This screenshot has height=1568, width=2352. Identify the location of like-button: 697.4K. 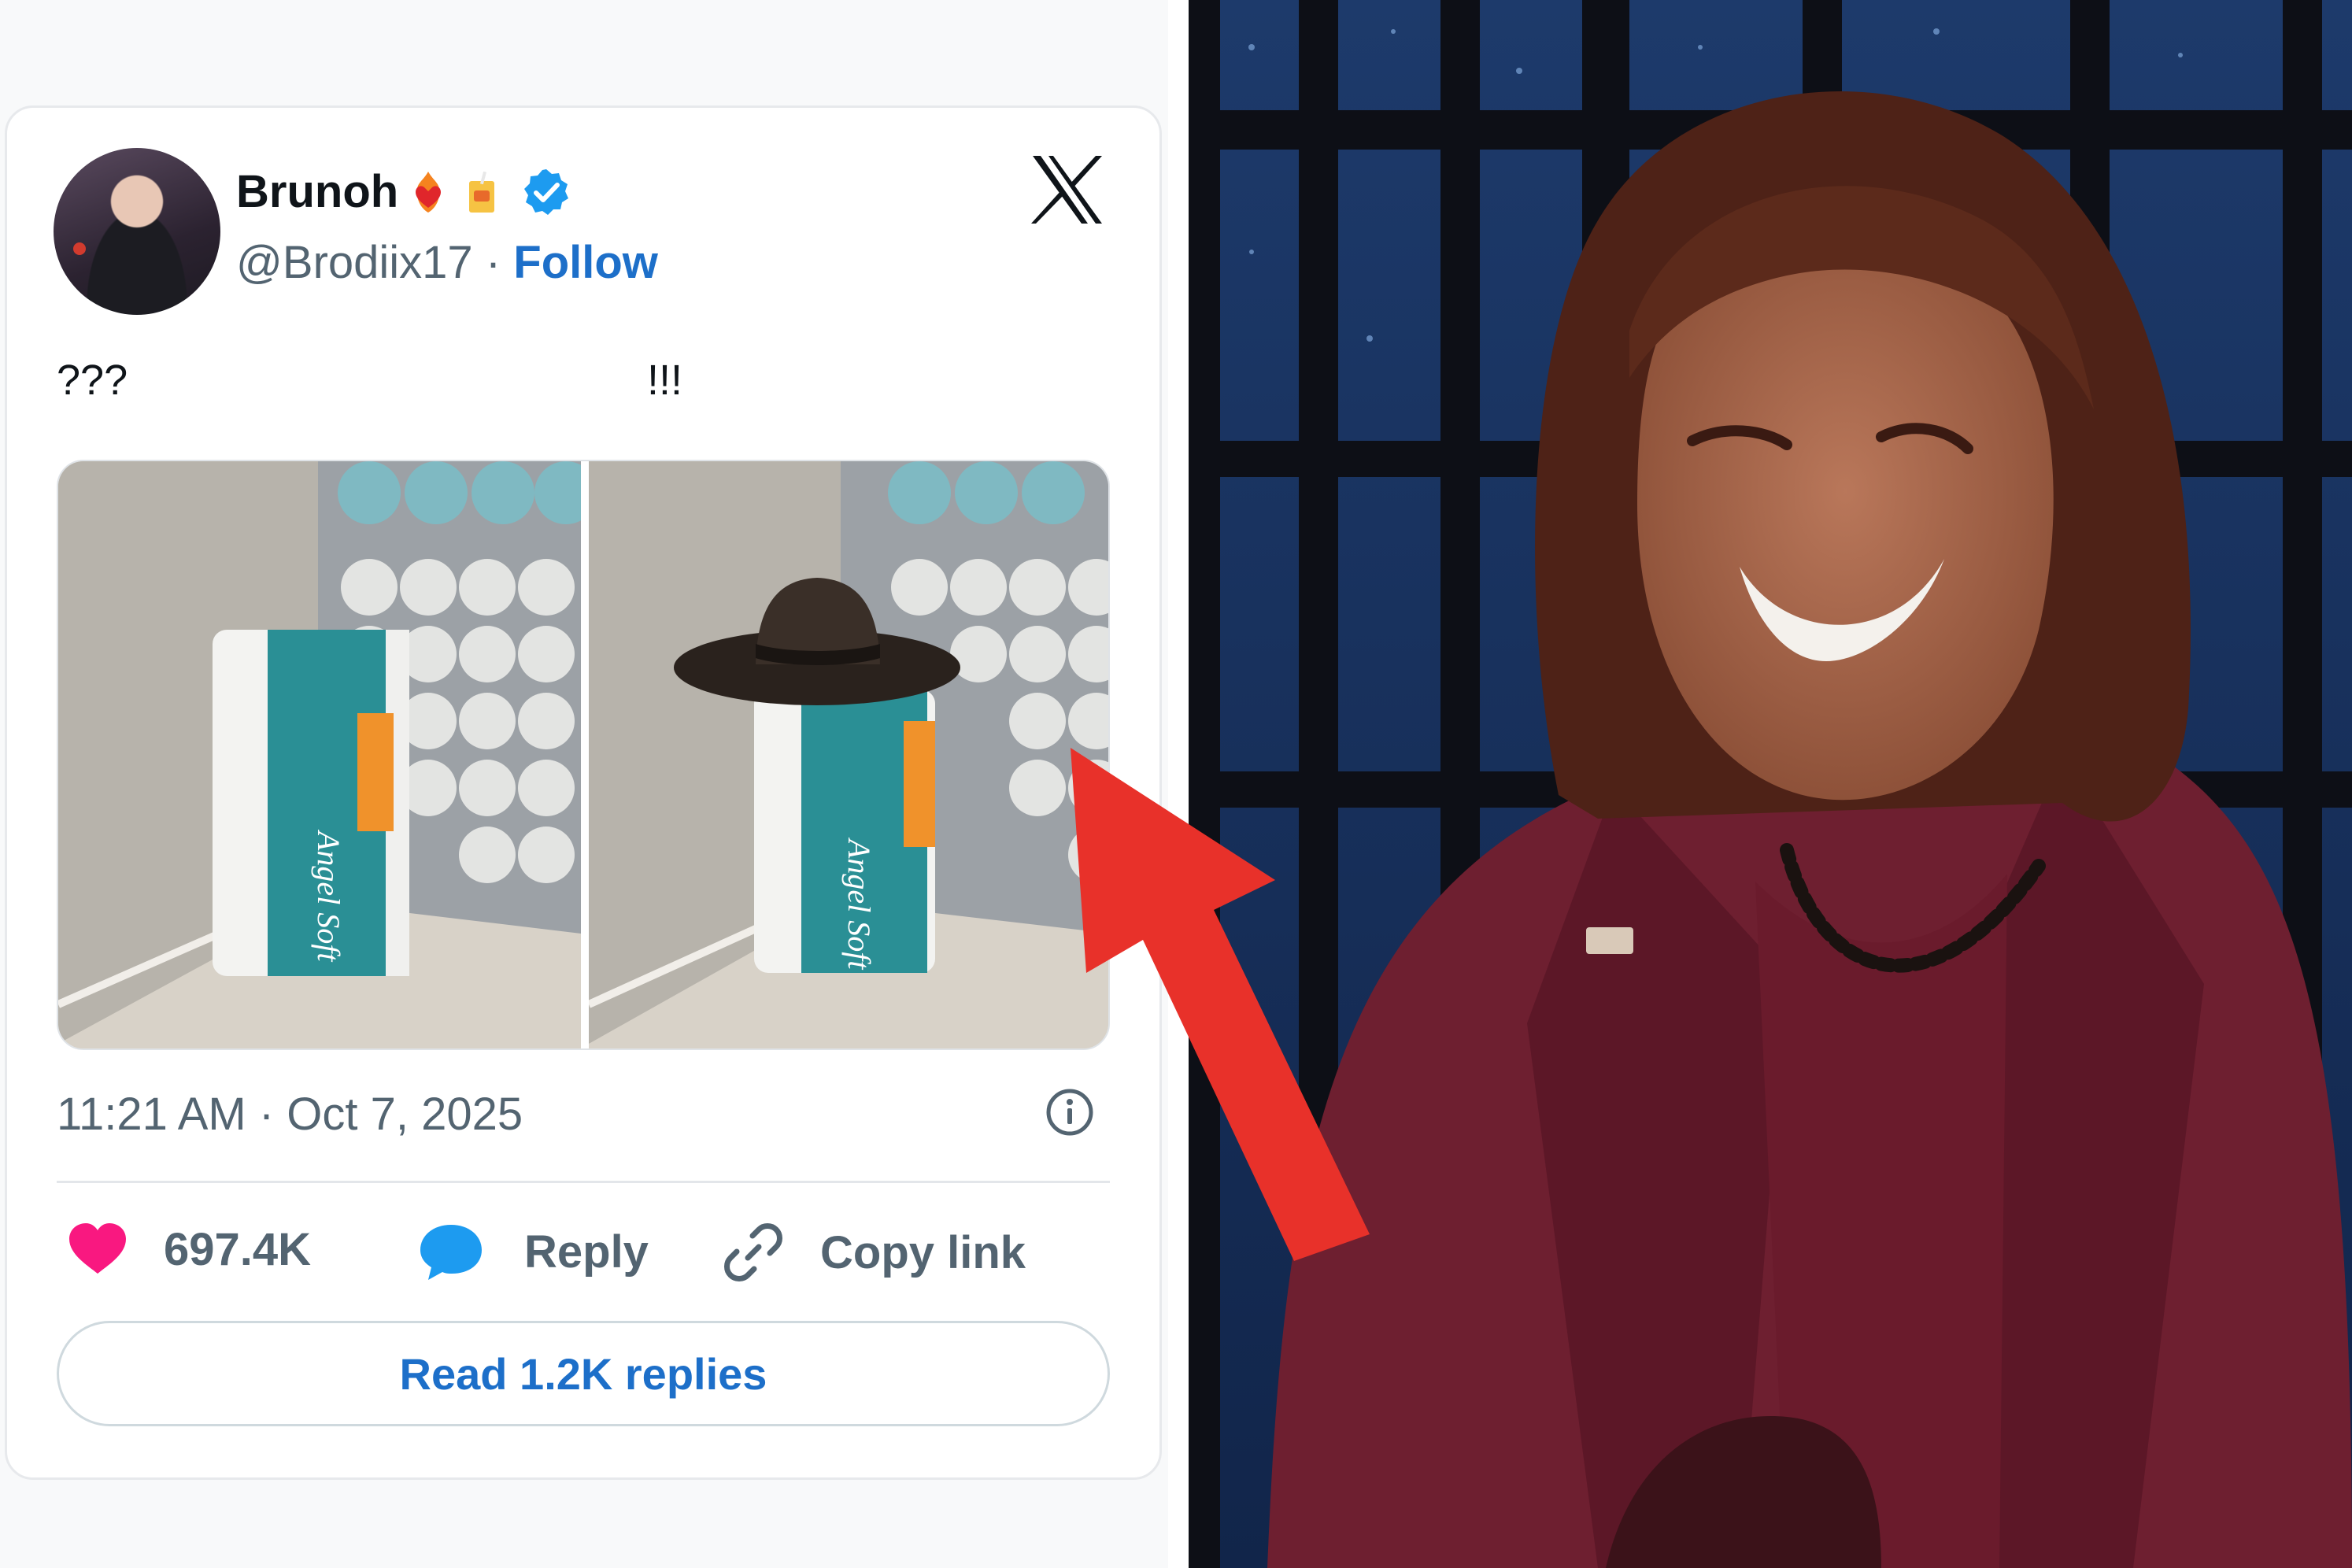
(188, 1249).